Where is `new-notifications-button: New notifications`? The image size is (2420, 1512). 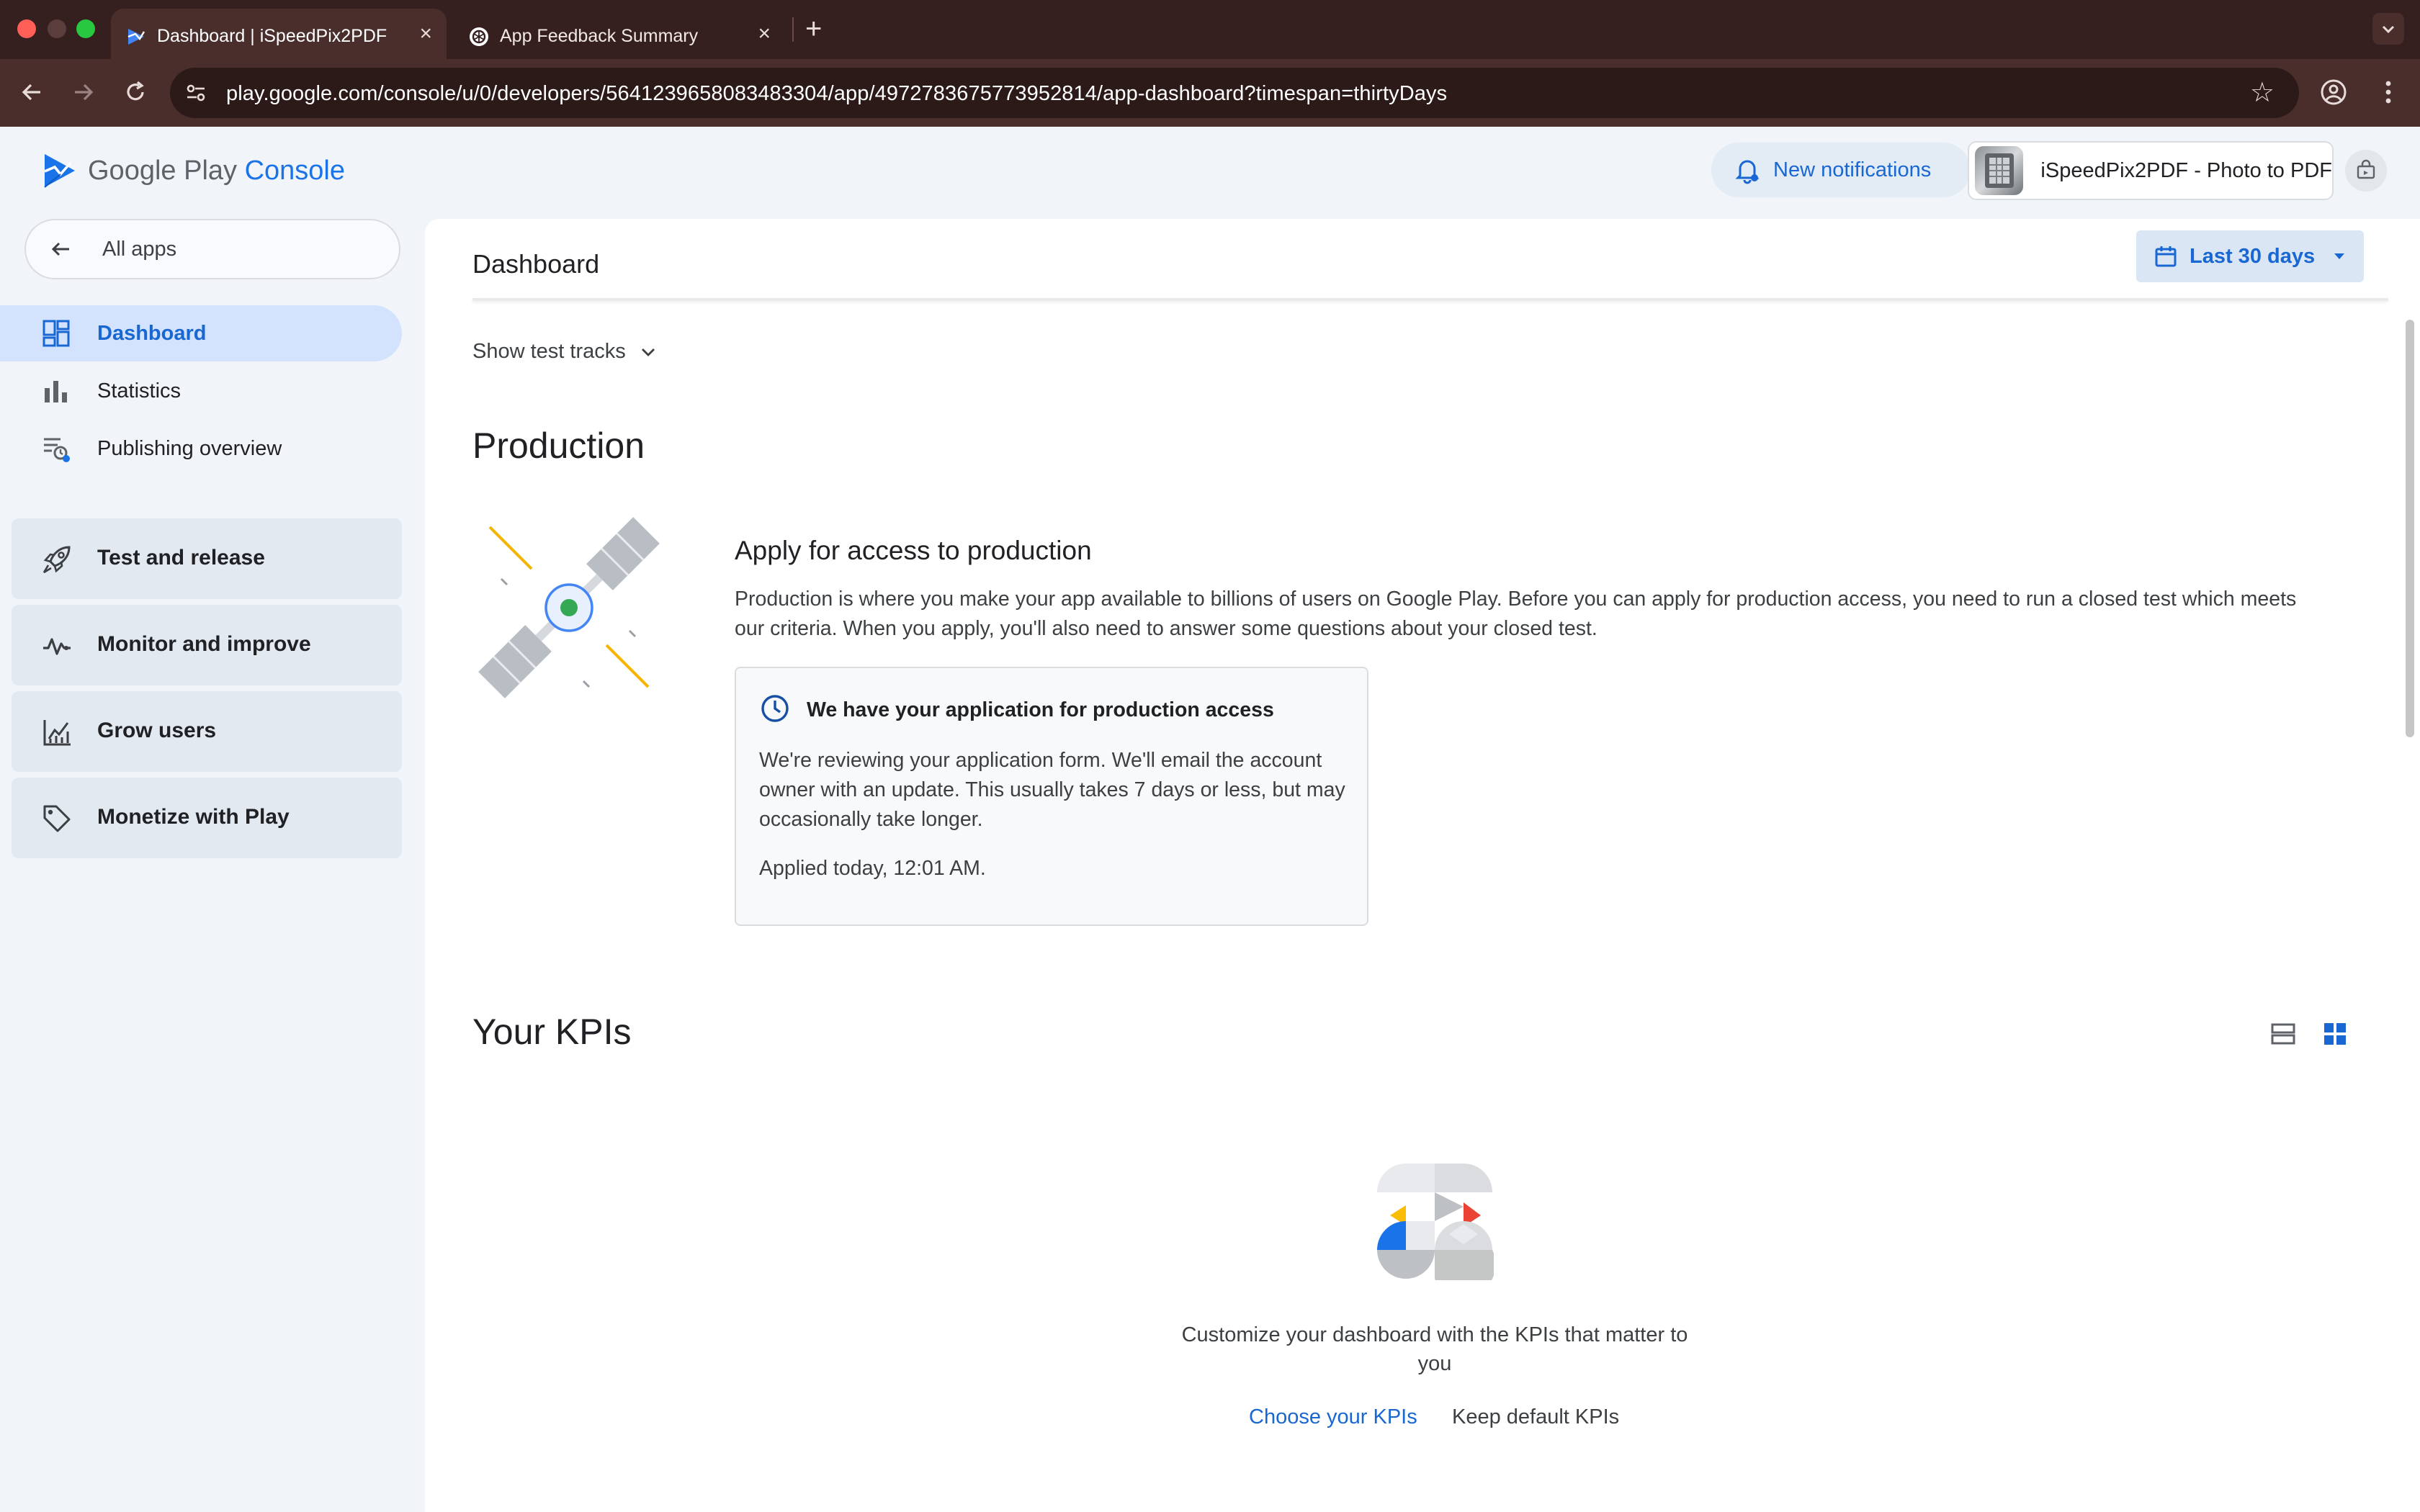
new-notifications-button: New notifications is located at coordinates (1841, 170).